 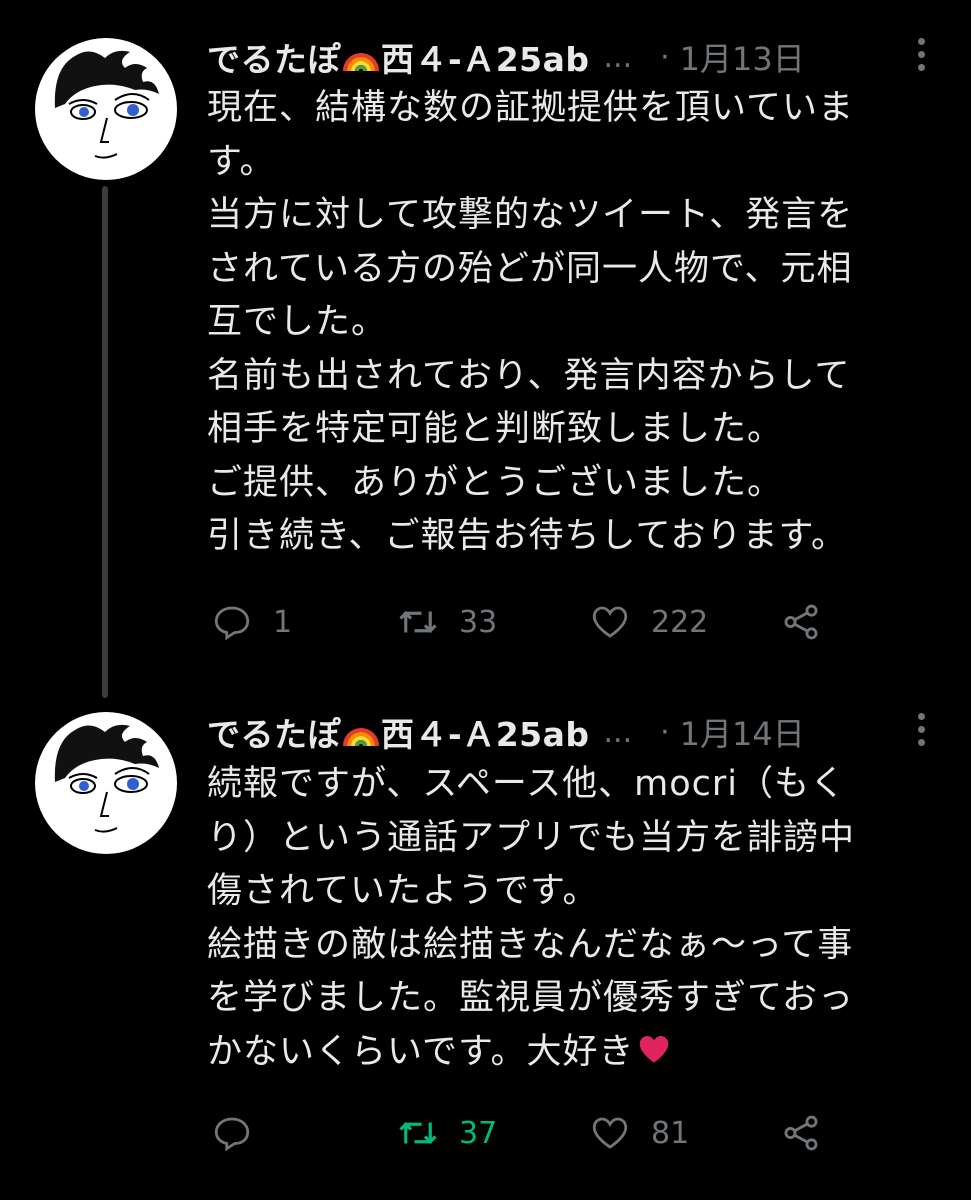 What do you see at coordinates (531, 837) in the screenshot?
I see `tweet-line: り）という通話アプリでも当方を誹謗中` at bounding box center [531, 837].